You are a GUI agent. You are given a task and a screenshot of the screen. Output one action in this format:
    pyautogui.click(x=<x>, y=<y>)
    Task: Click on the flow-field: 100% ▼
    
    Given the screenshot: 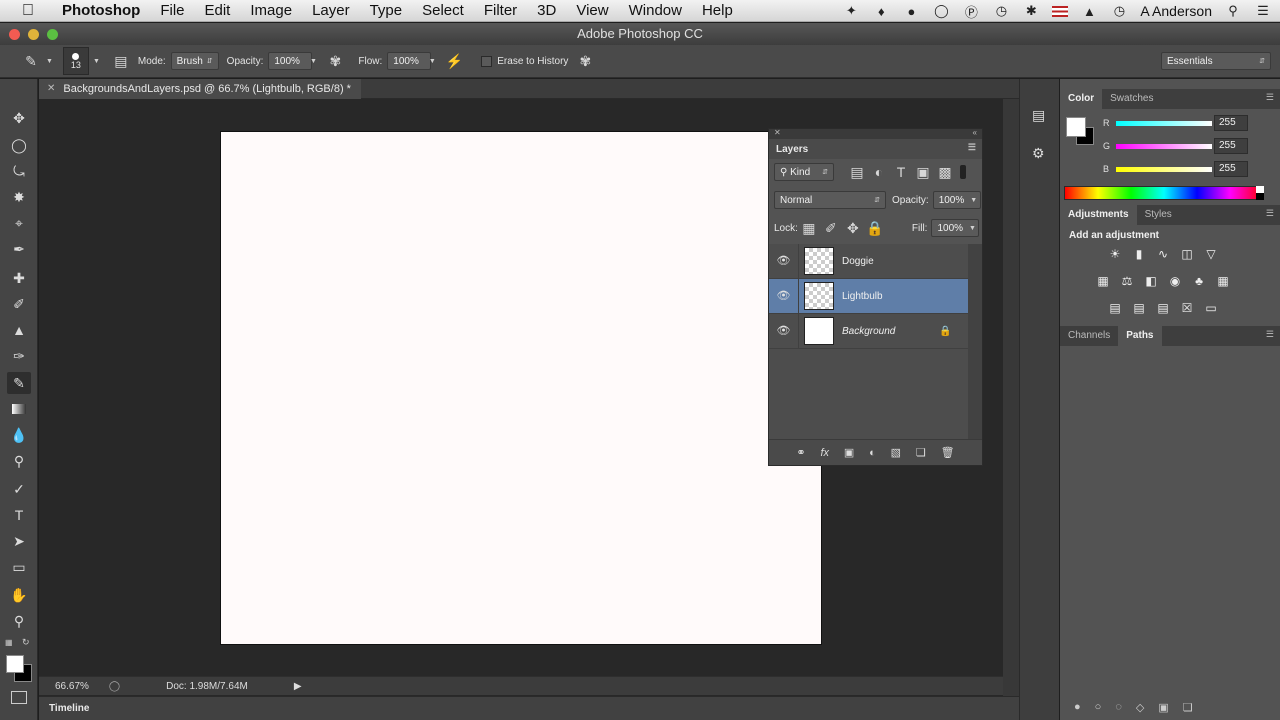 What is the action you would take?
    pyautogui.click(x=411, y=61)
    